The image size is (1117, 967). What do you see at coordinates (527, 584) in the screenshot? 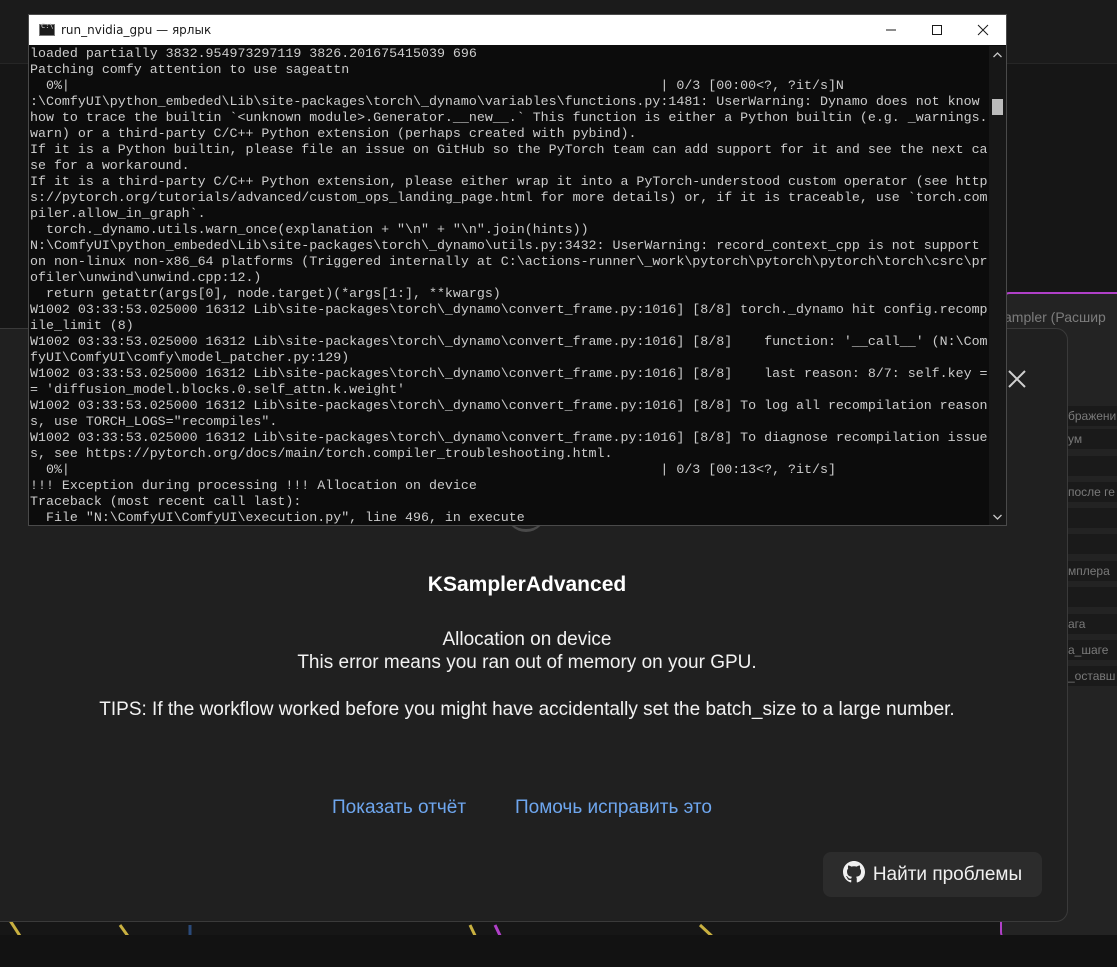
I see `error-node-title: KSamplerAdvanced` at bounding box center [527, 584].